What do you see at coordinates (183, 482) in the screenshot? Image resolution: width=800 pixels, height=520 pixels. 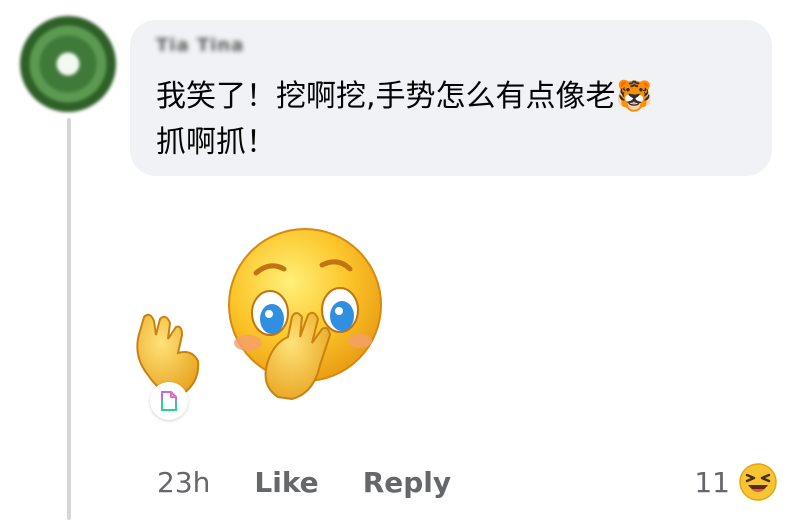 I see `timestamp: 23h` at bounding box center [183, 482].